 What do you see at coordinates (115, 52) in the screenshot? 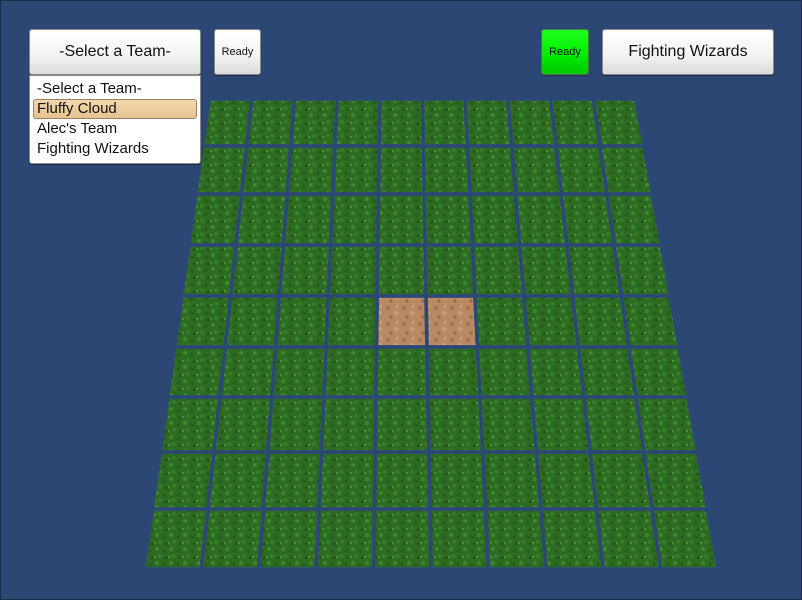
I see `team-select-dropdown: -Select a Team-` at bounding box center [115, 52].